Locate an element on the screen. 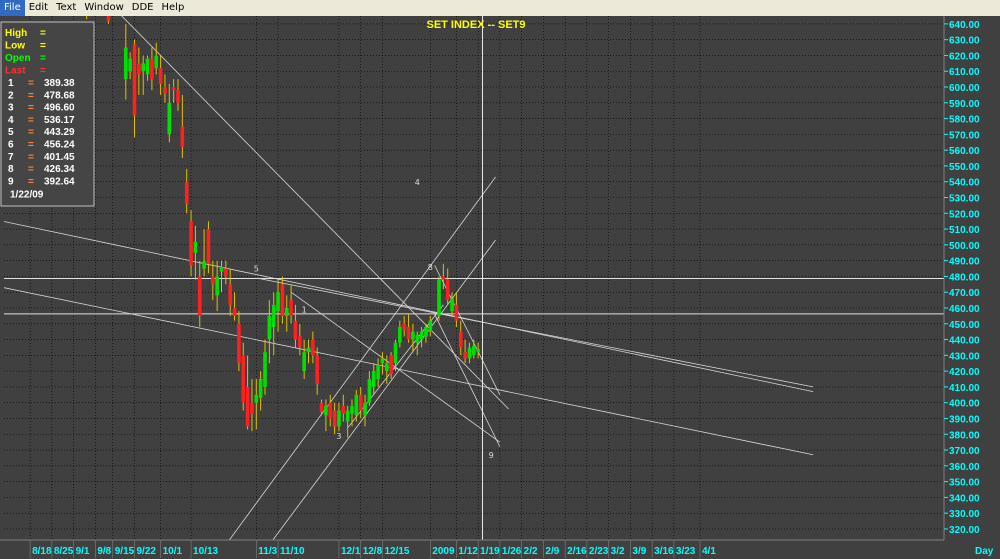  y-tick-label: 500.00 is located at coordinates (964, 246).